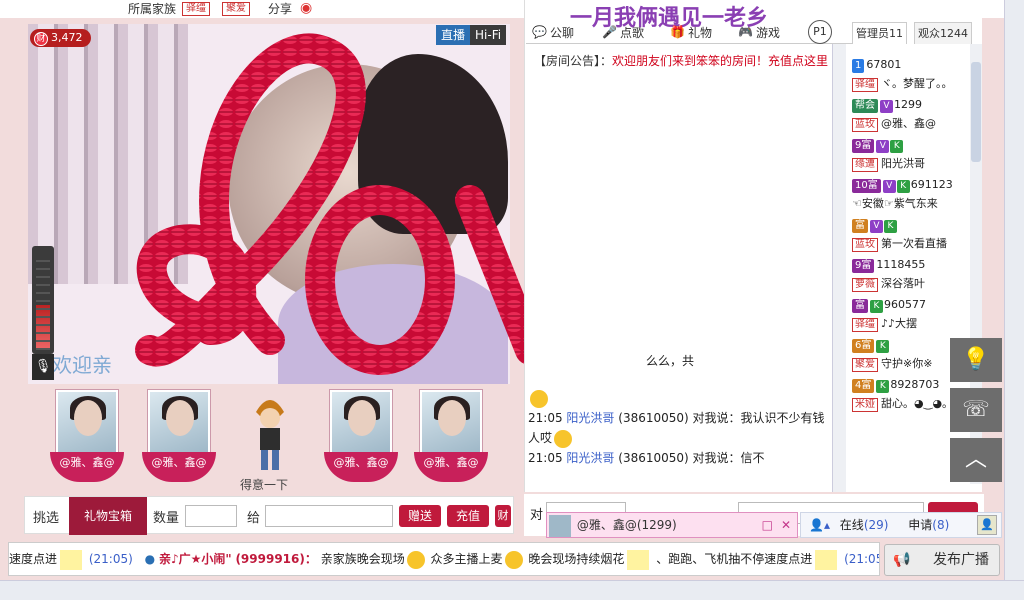 This screenshot has height=600, width=1024. Describe the element at coordinates (820, 32) in the screenshot. I see `p1-icon: P1` at that location.